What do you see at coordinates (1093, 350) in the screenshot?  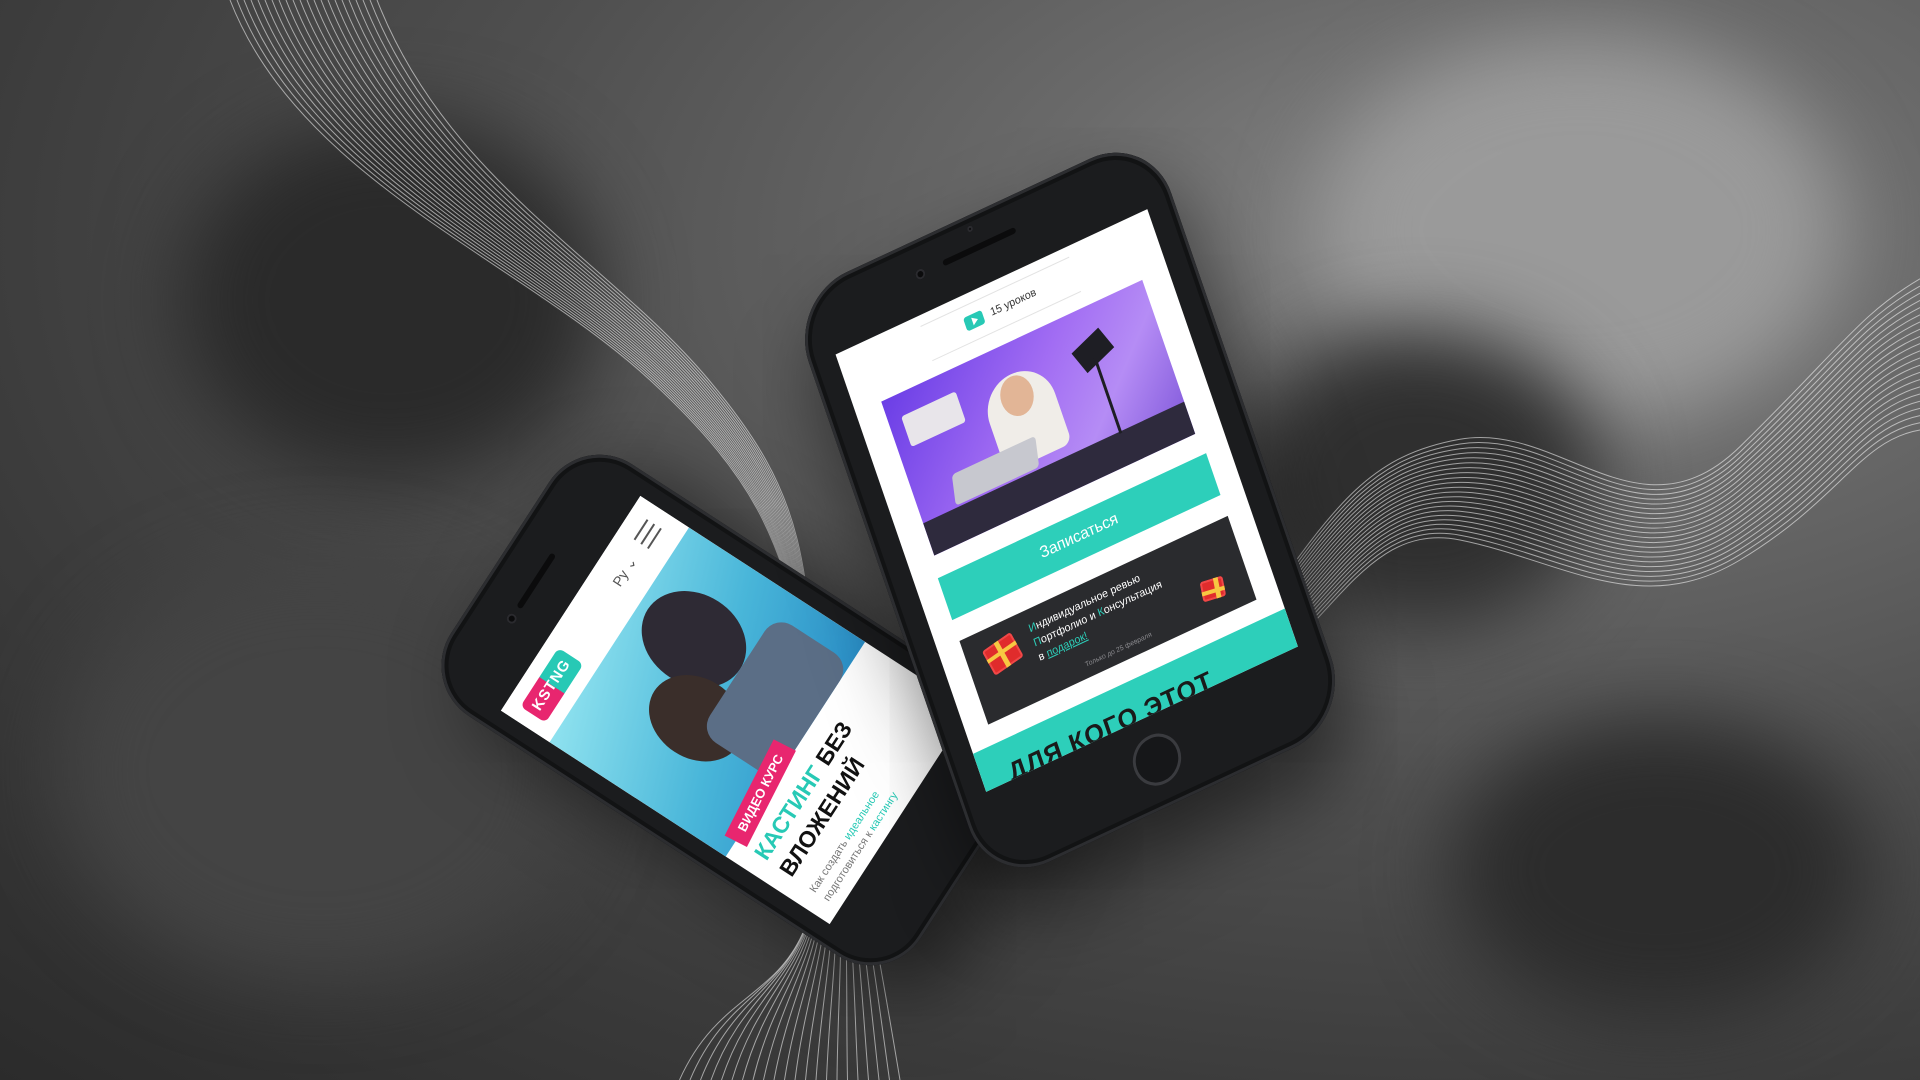 I see `video-scene-lamp` at bounding box center [1093, 350].